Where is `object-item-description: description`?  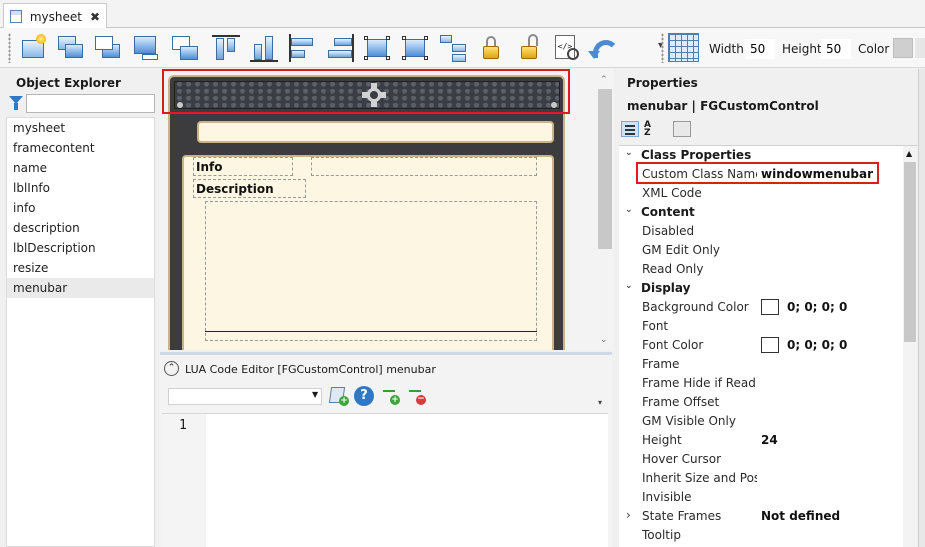 object-item-description: description is located at coordinates (80, 228).